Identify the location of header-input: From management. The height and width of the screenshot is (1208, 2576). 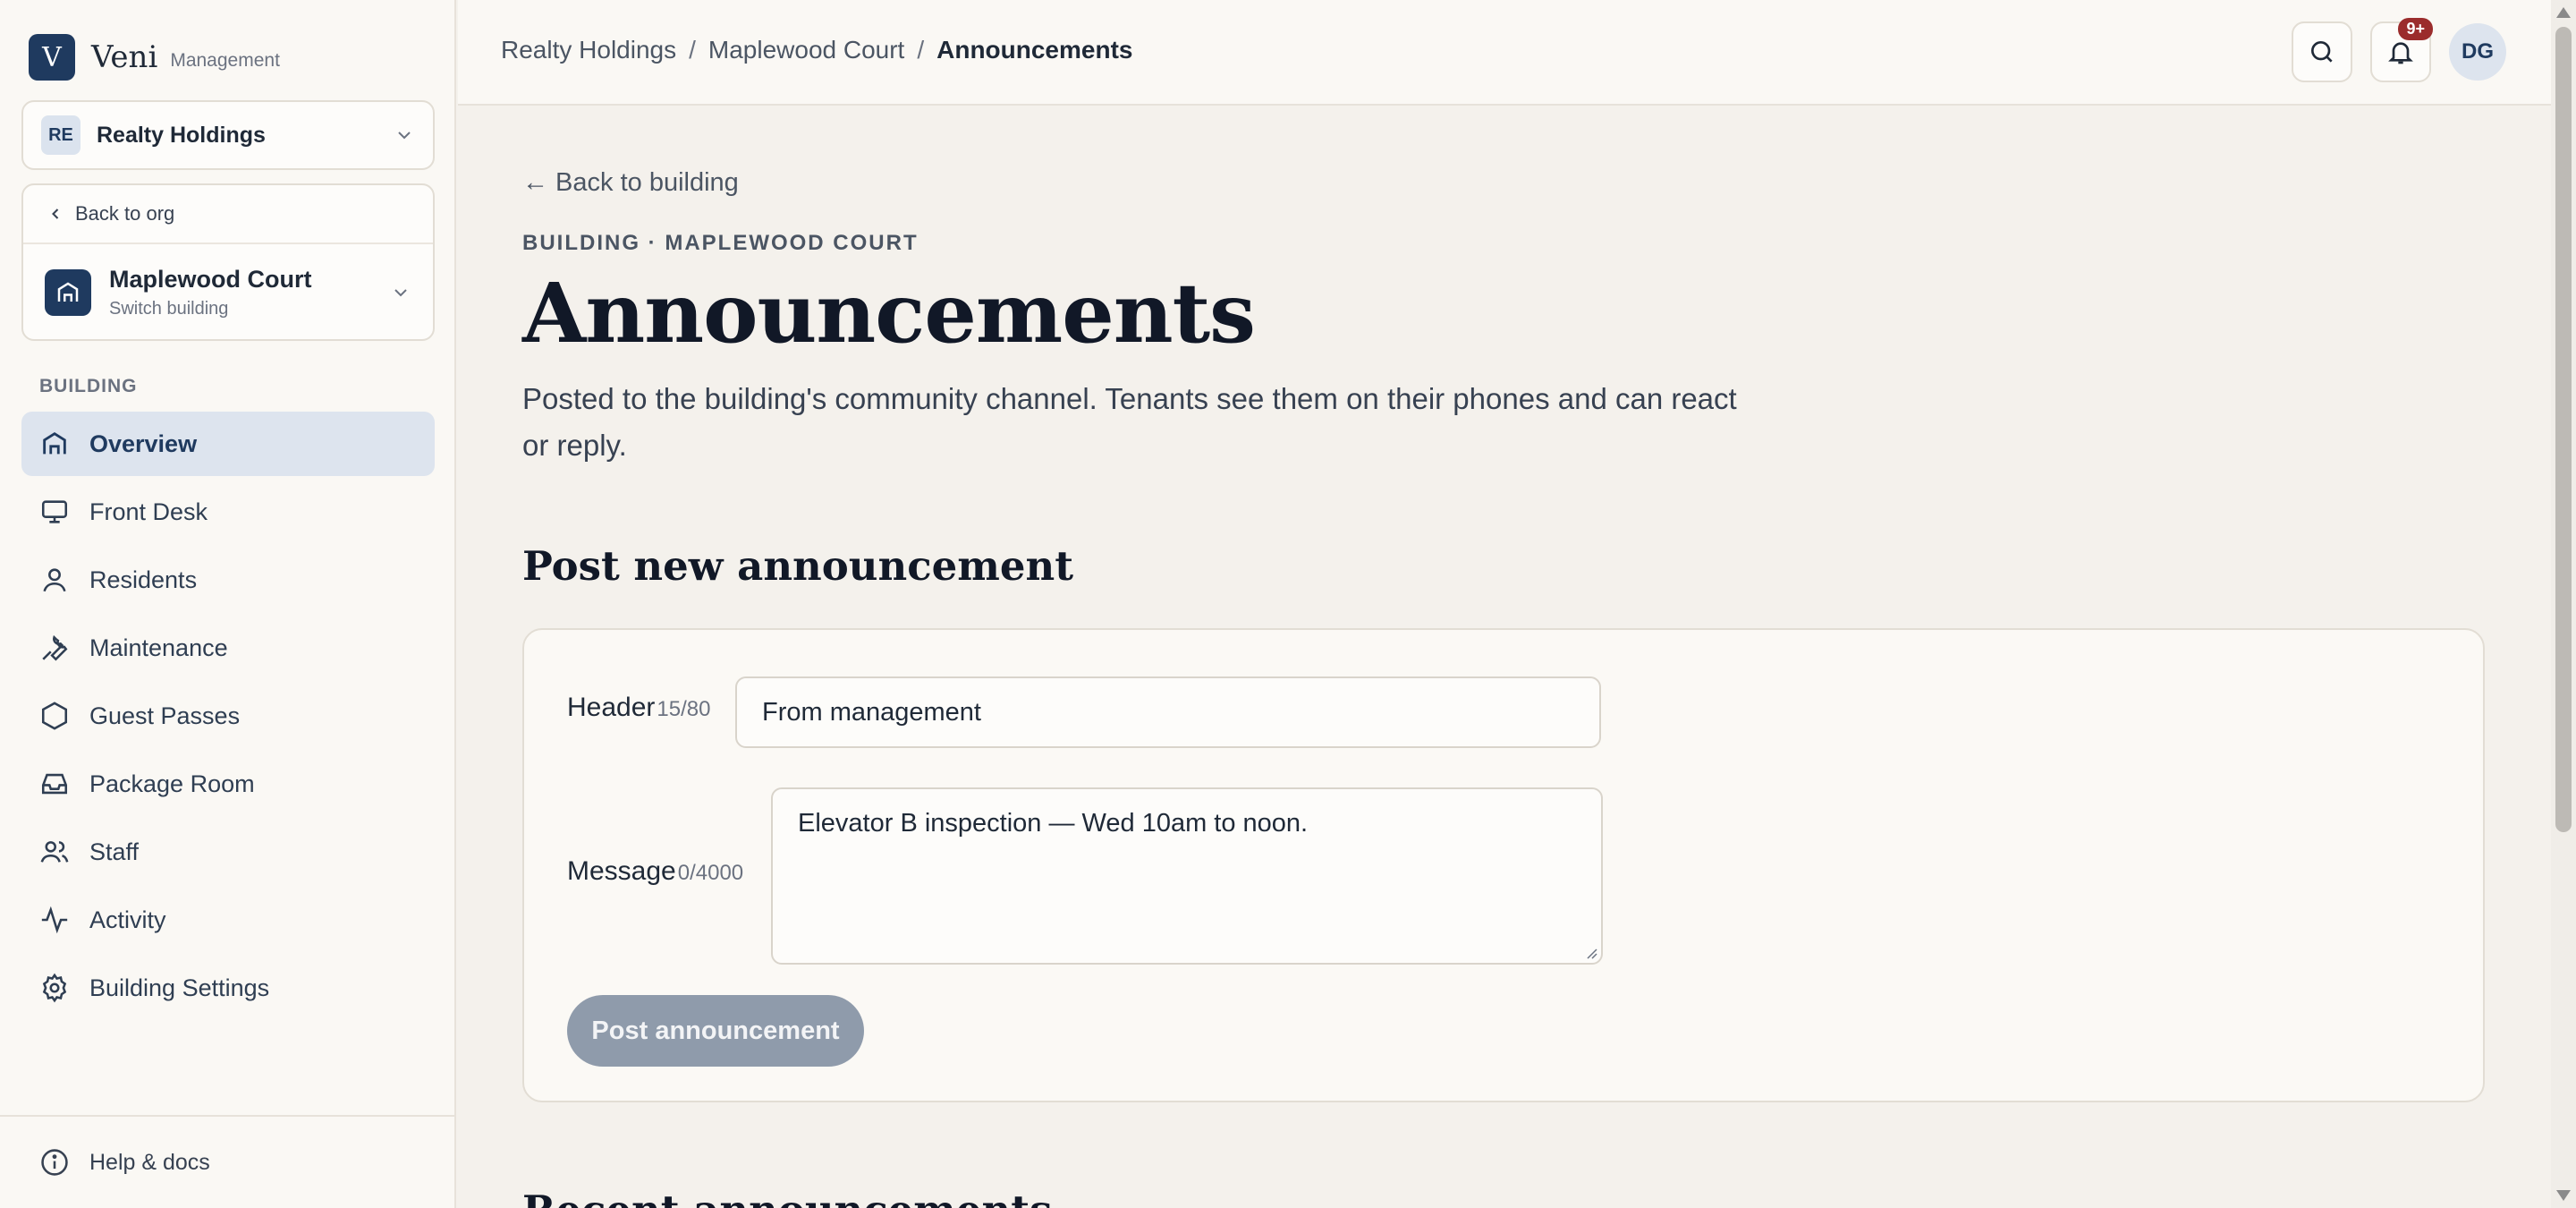
(1168, 712).